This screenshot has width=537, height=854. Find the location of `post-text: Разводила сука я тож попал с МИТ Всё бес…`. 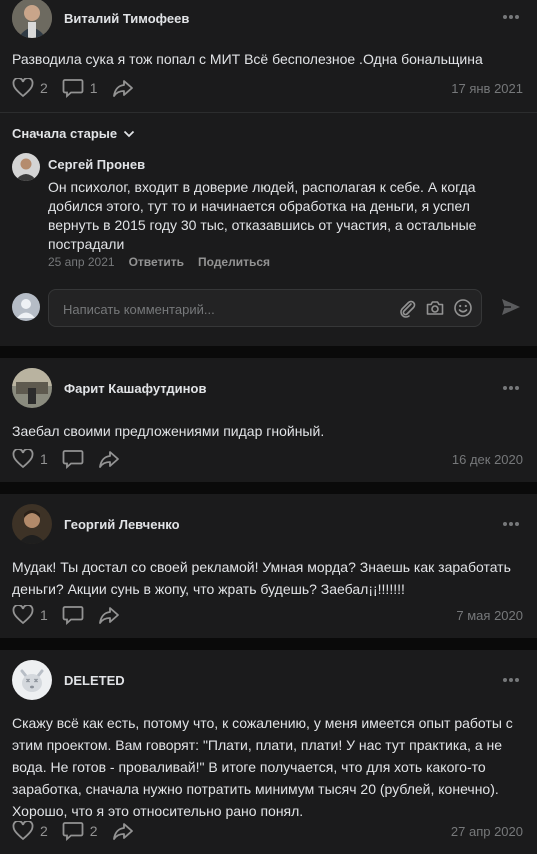

post-text: Разводила сука я тож попал с МИТ Всё бес… is located at coordinates (247, 59).